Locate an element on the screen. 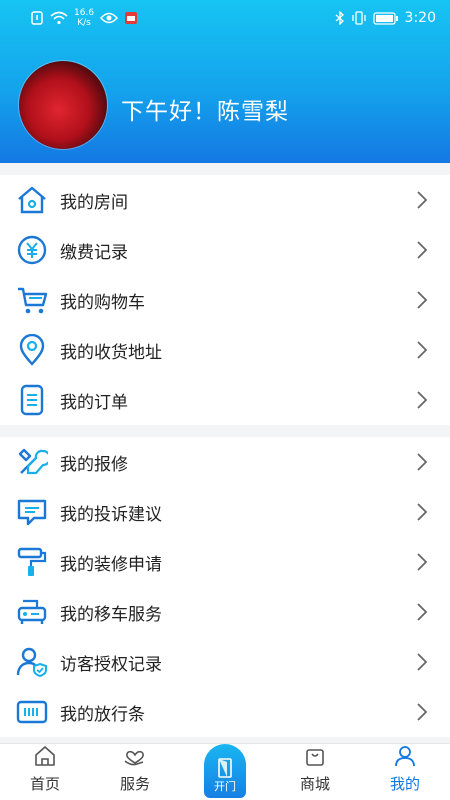 The height and width of the screenshot is (800, 450). open-door-button: 开门 is located at coordinates (225, 772).